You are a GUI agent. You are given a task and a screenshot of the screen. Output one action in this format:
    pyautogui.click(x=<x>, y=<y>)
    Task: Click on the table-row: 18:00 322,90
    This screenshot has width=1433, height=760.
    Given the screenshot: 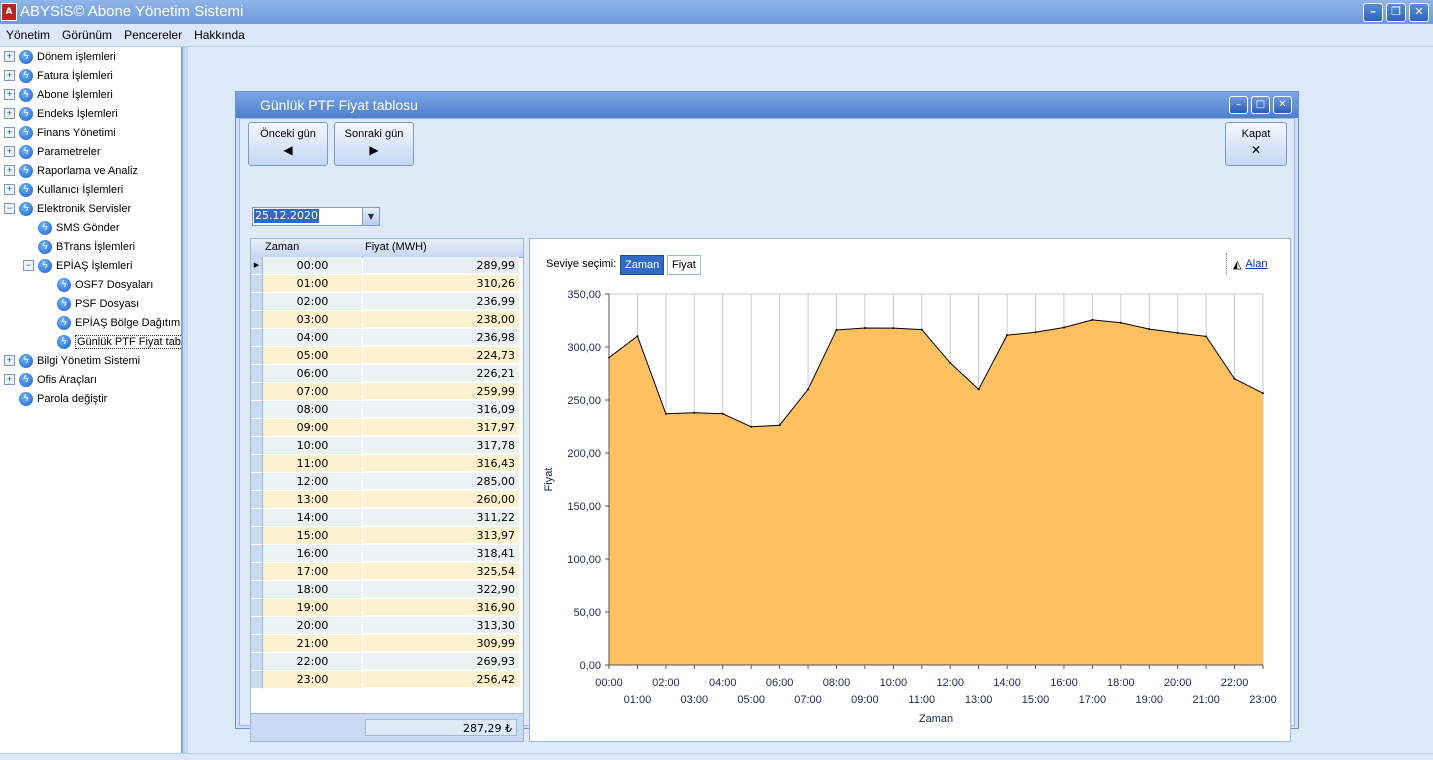 What is the action you would take?
    pyautogui.click(x=387, y=590)
    